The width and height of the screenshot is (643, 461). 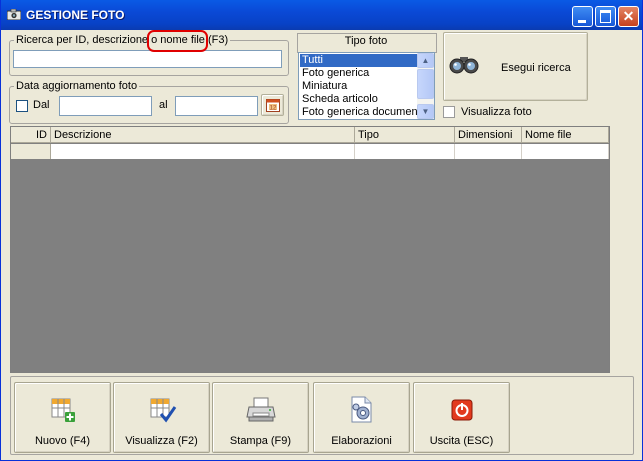 What do you see at coordinates (366, 41) in the screenshot?
I see `photo-type-header: Tipo foto` at bounding box center [366, 41].